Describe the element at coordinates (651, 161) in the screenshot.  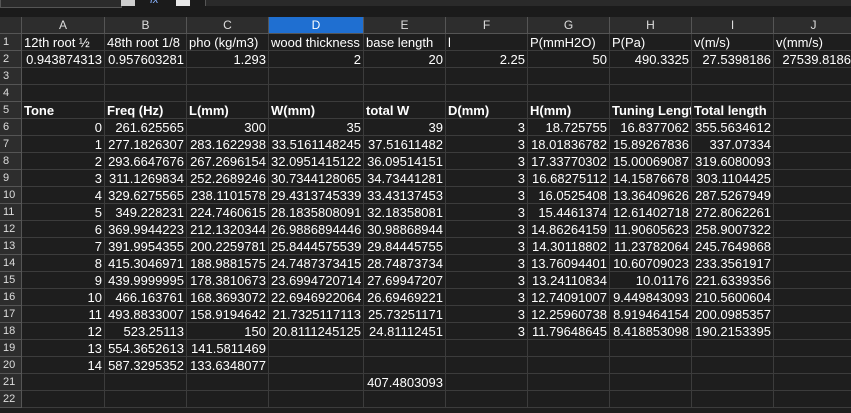
I see `table-cell: 15.00069087` at that location.